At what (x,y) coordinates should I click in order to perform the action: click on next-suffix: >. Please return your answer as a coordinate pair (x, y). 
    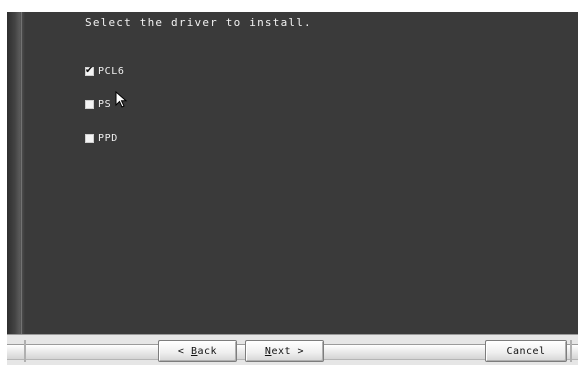
    Looking at the image, I should click on (298, 351).